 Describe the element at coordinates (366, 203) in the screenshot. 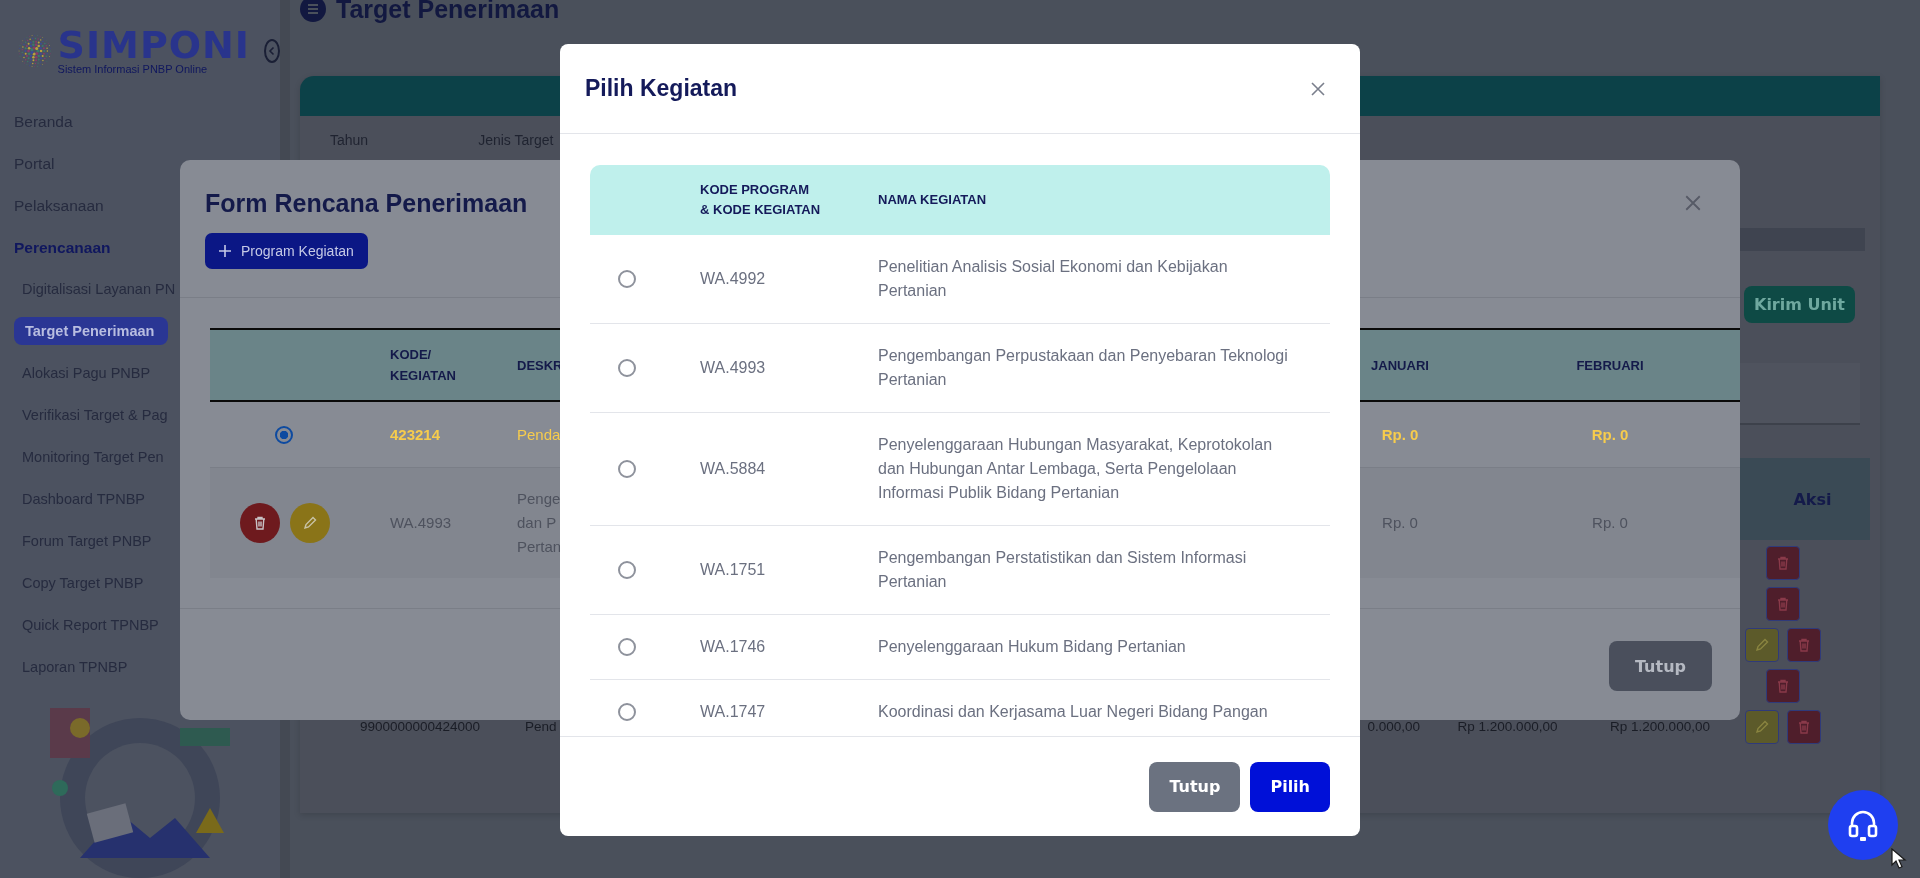

I see `modal-title: Form Rencana Penerimaan` at that location.